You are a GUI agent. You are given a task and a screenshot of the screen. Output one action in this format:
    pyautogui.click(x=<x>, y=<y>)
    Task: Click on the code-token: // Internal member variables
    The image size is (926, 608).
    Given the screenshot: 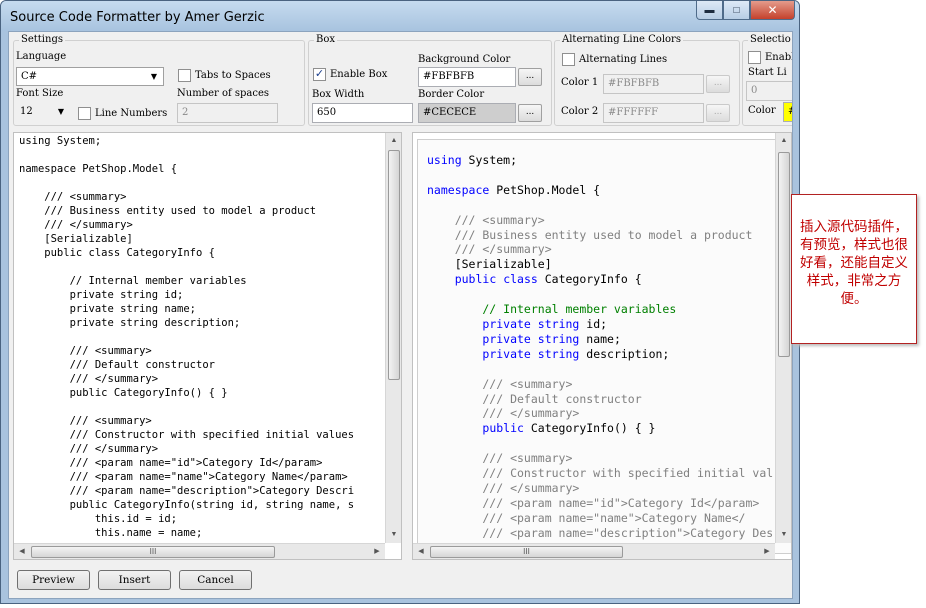 What is the action you would take?
    pyautogui.click(x=552, y=309)
    